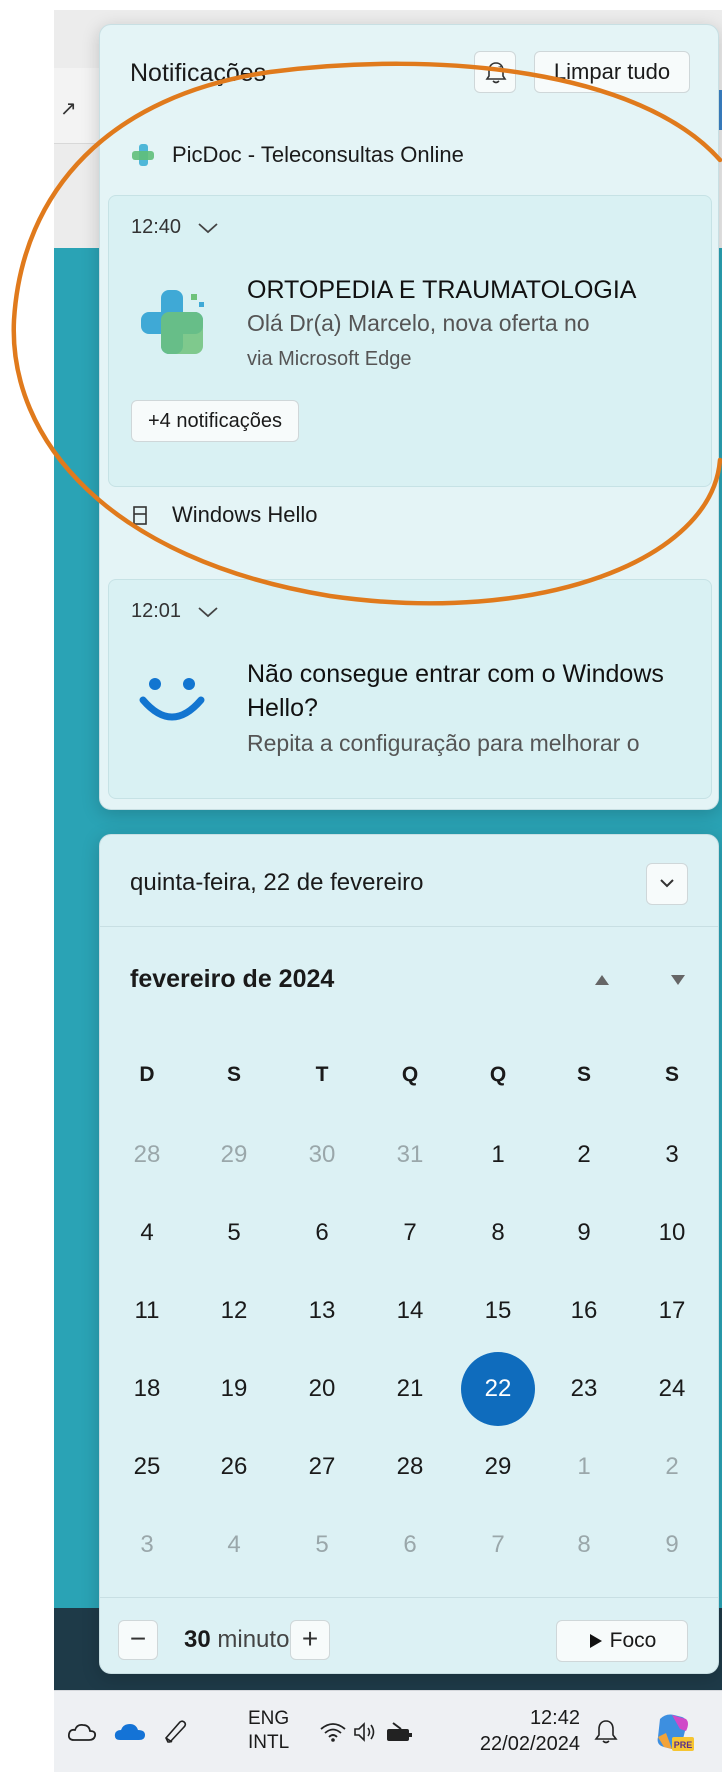 Image resolution: width=722 pixels, height=1772 pixels. Describe the element at coordinates (282, 708) in the screenshot. I see `notification-heading-line2: Hello?` at that location.